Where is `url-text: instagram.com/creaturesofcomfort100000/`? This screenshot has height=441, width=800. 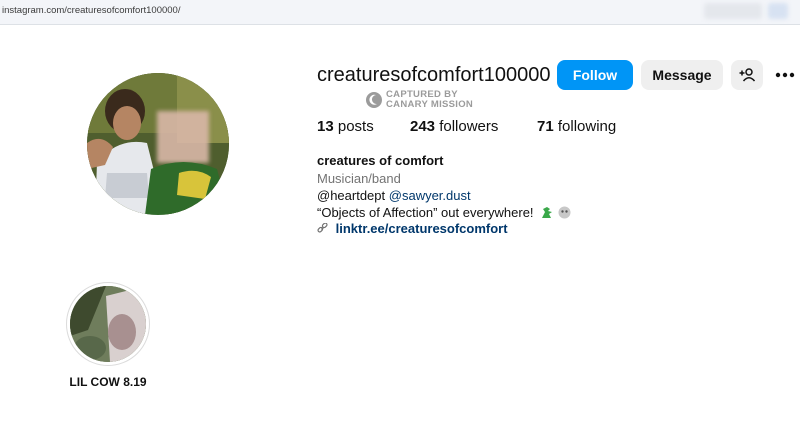 url-text: instagram.com/creaturesofcomfort100000/ is located at coordinates (91, 10).